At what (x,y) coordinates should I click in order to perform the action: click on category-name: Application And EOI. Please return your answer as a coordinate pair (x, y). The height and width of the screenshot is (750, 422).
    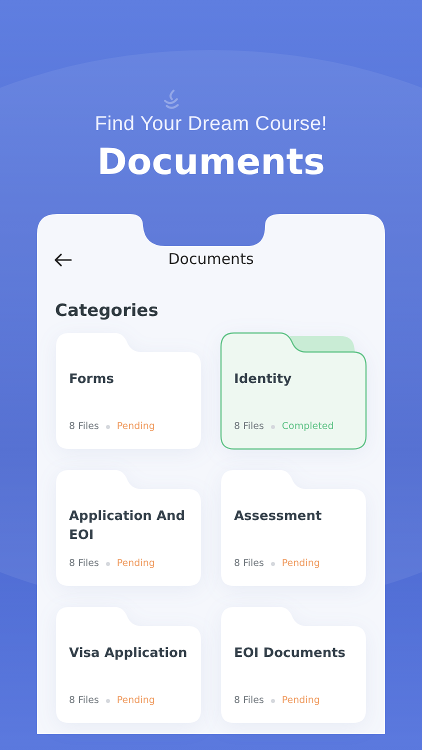
    Looking at the image, I should click on (127, 526).